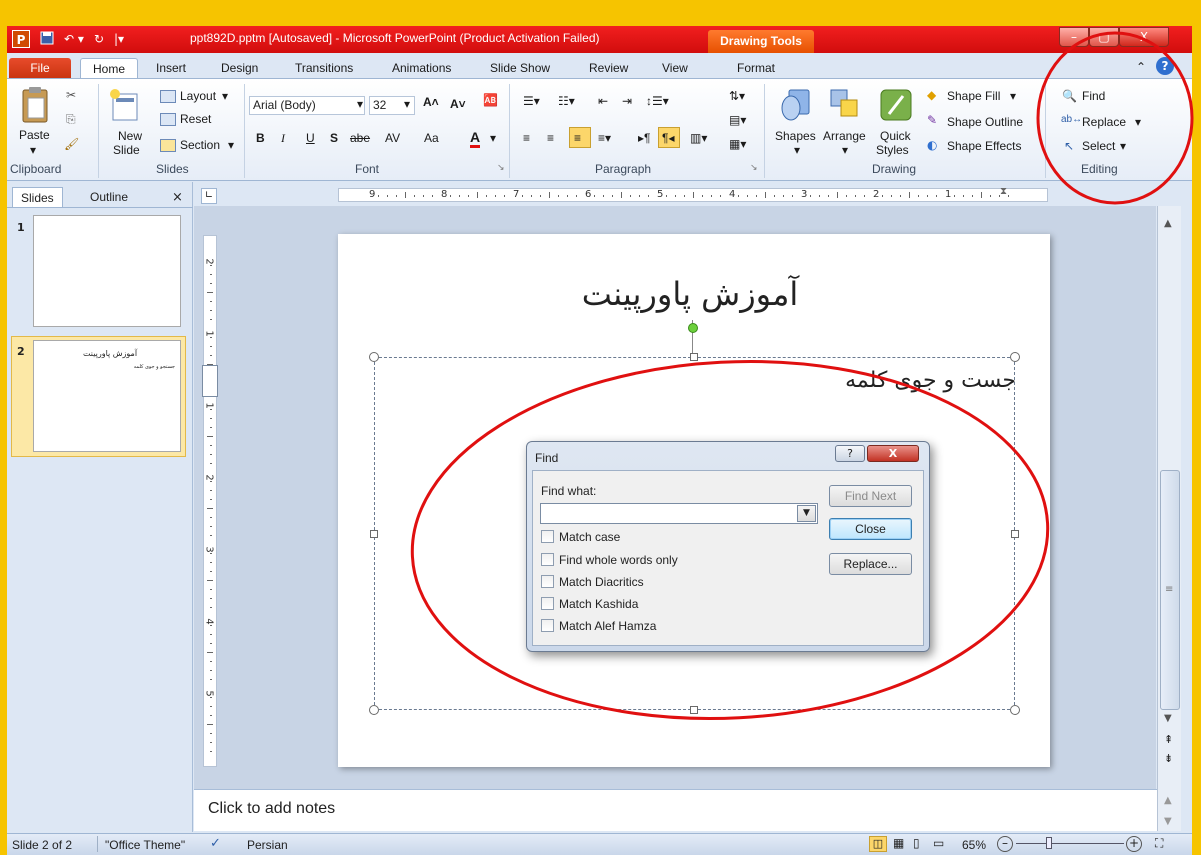 The image size is (1201, 855). Describe the element at coordinates (215, 843) in the screenshot. I see `spelling-check-icon: ✓` at that location.